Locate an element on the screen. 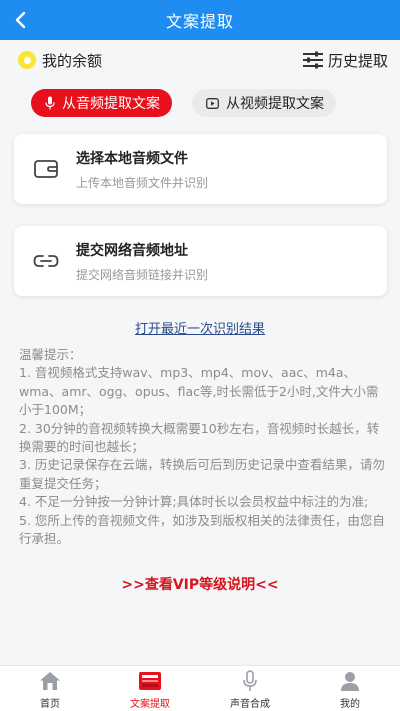 This screenshot has width=400, height=711. back-button is located at coordinates (21, 20).